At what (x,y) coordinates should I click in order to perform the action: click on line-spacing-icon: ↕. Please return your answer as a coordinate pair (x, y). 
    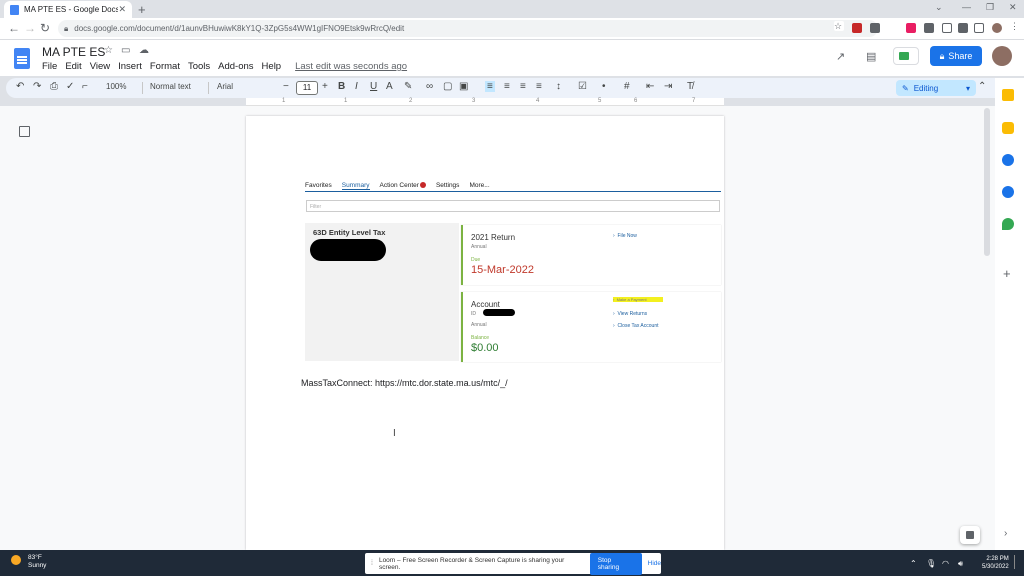
    Looking at the image, I should click on (558, 86).